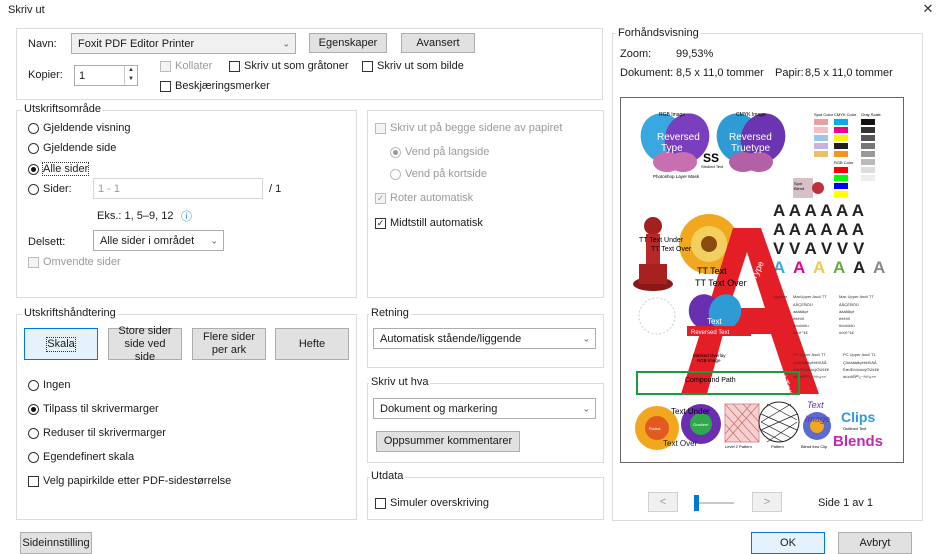 The image size is (939, 554). Describe the element at coordinates (438, 174) in the screenshot. I see `flip-short-radio: Vend på kortside` at that location.